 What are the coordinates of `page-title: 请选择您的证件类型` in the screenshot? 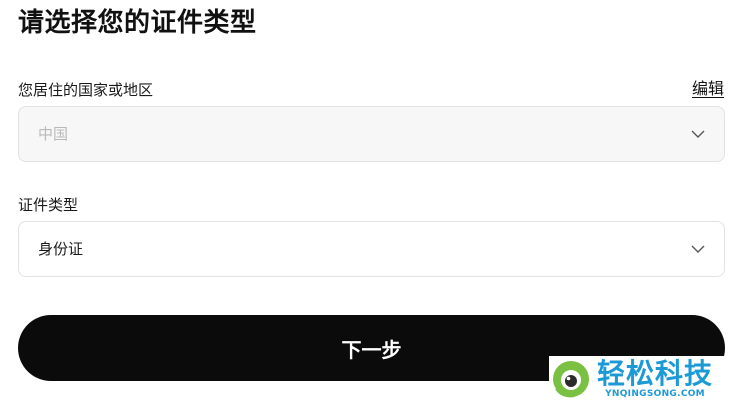 It's located at (137, 23).